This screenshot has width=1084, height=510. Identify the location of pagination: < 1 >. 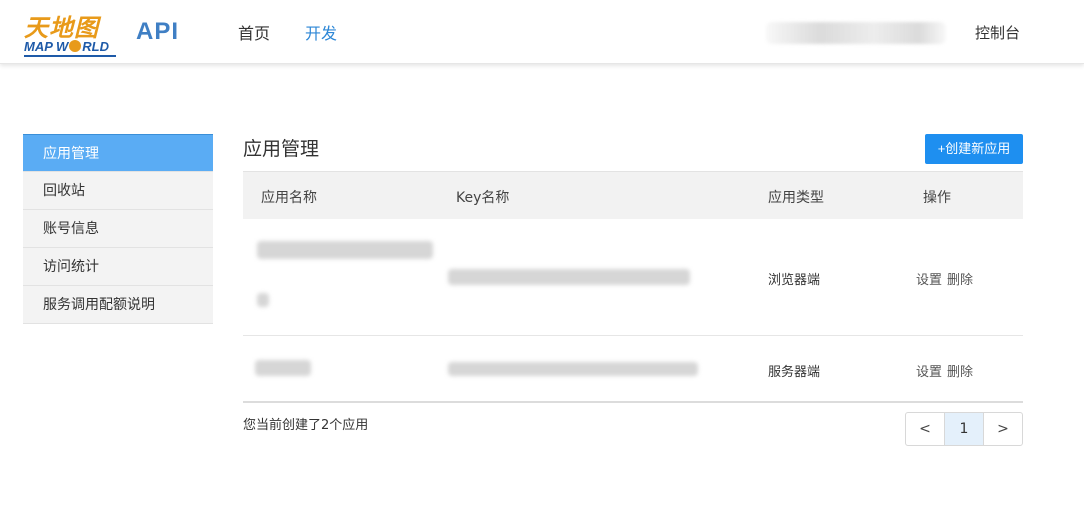
(964, 429).